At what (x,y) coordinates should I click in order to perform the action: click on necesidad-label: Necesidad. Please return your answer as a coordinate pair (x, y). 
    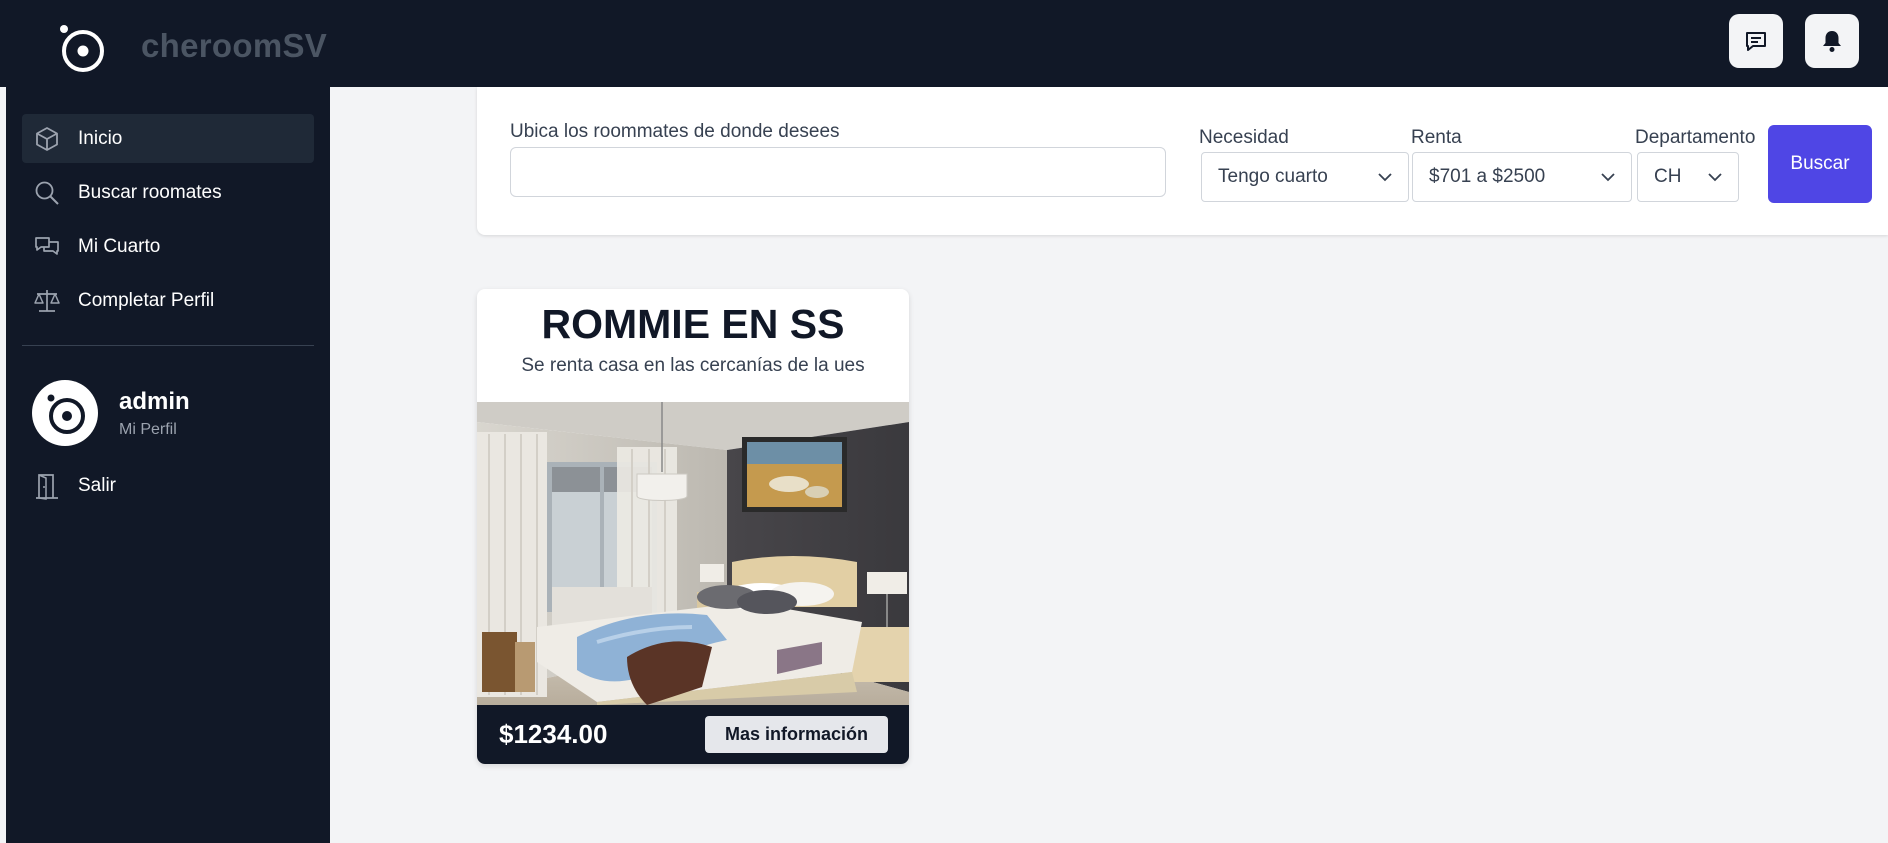
    Looking at the image, I should click on (1244, 137).